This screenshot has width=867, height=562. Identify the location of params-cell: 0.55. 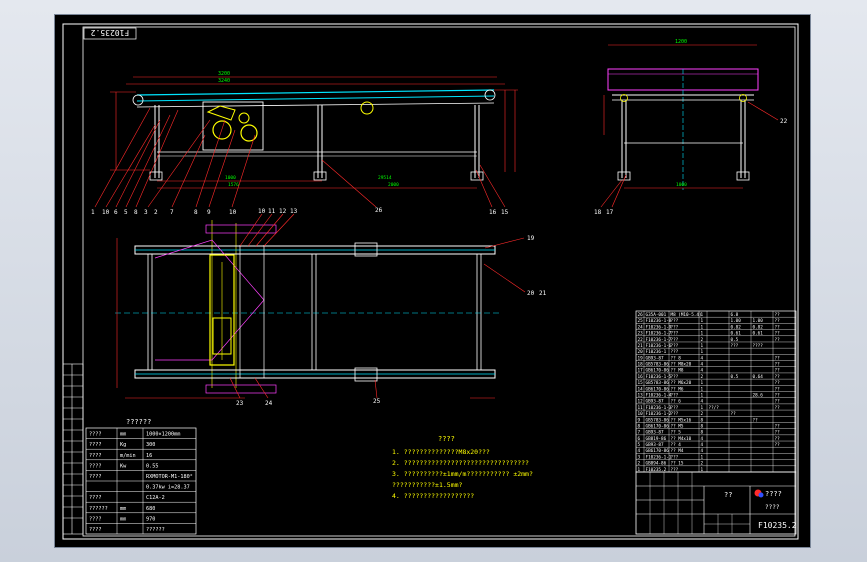
(152, 466).